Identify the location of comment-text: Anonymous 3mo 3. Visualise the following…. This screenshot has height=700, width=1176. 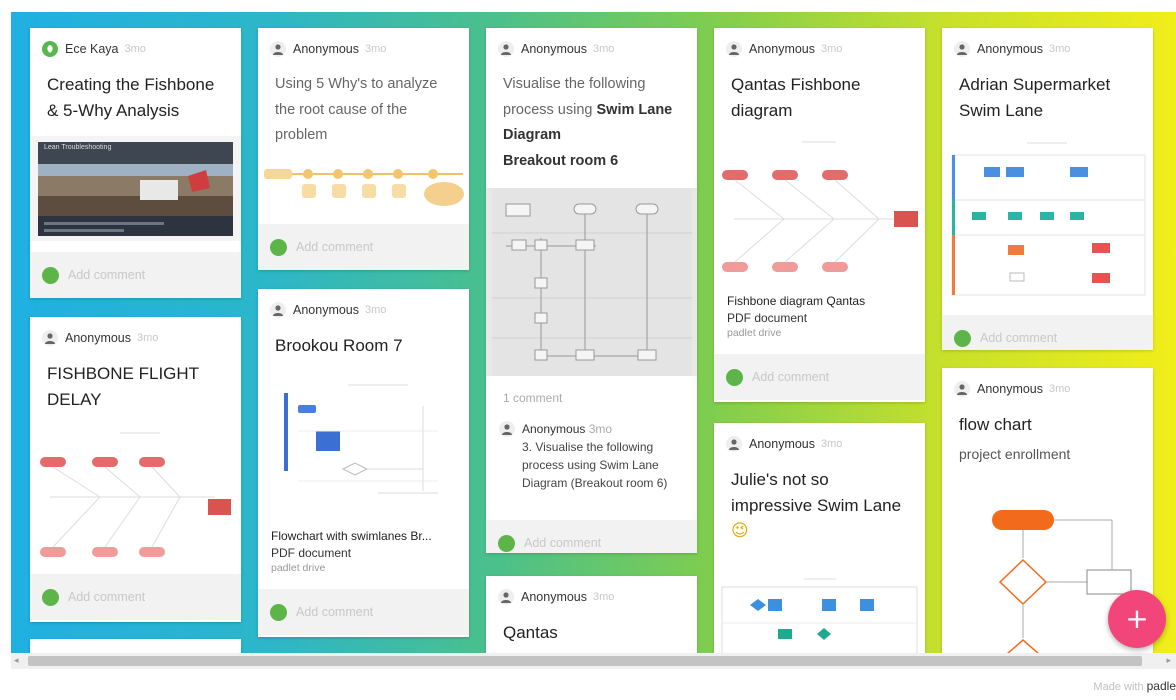
(603, 456).